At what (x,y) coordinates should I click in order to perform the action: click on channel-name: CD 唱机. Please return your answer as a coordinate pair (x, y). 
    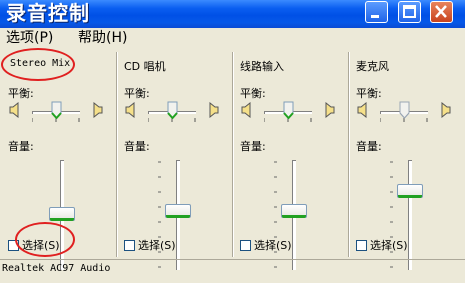
    Looking at the image, I should click on (145, 66).